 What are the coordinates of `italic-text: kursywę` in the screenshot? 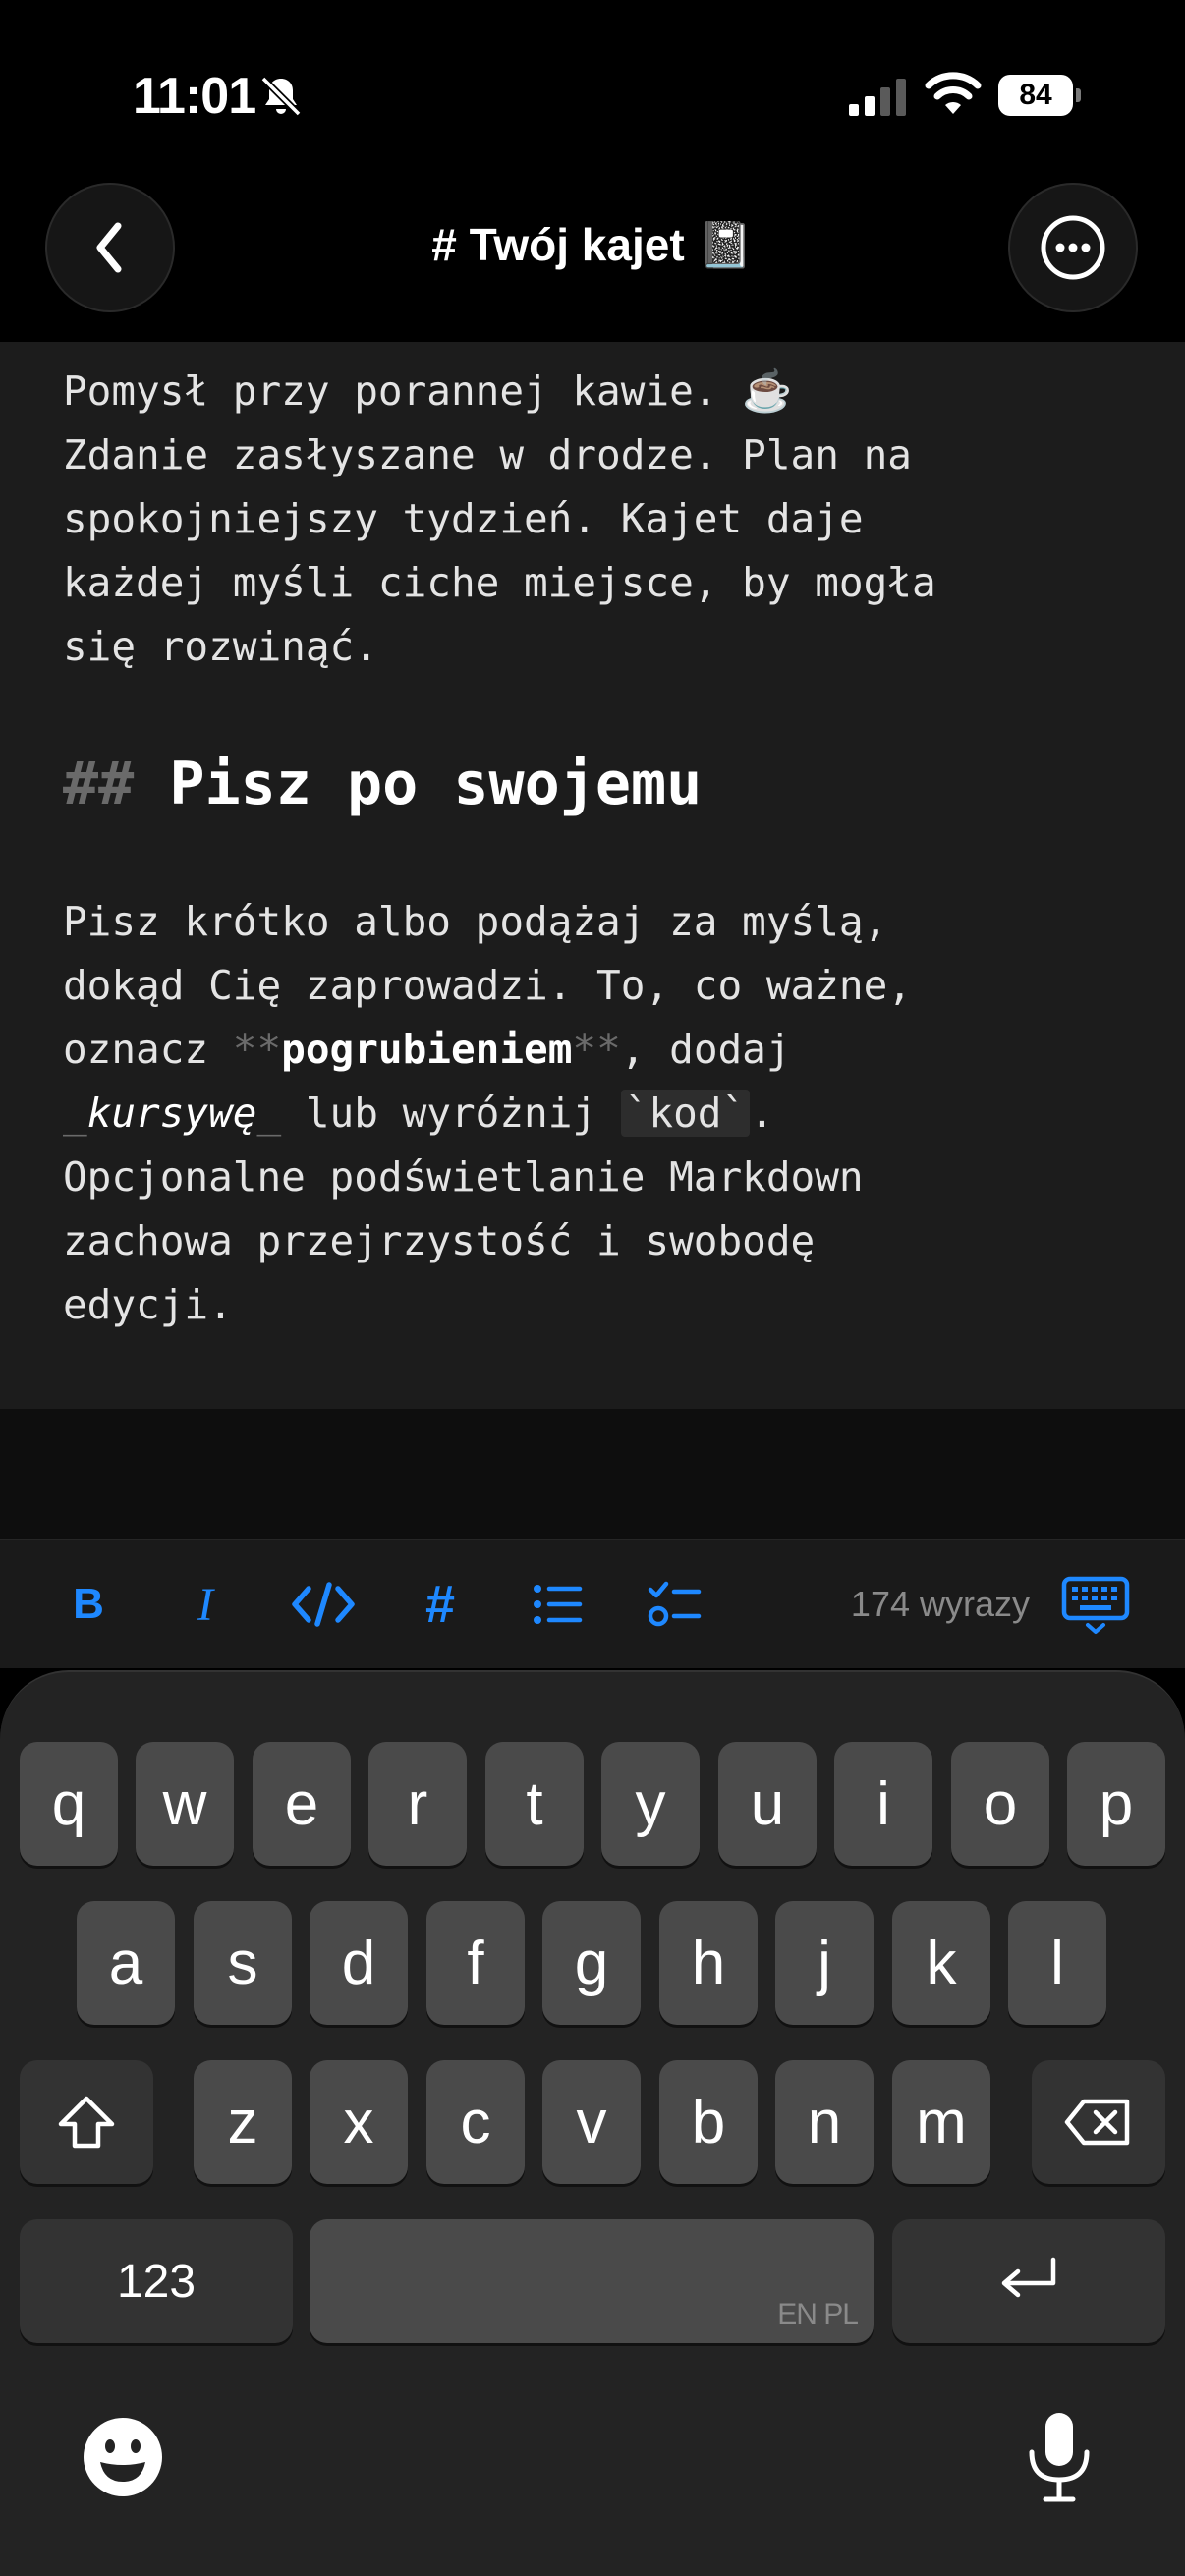 It's located at (171, 1113).